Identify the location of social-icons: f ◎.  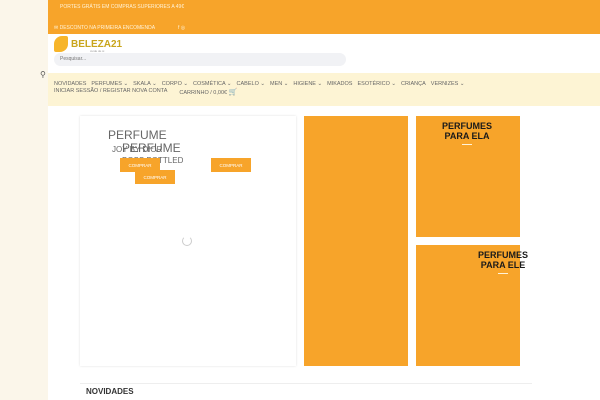
(181, 28).